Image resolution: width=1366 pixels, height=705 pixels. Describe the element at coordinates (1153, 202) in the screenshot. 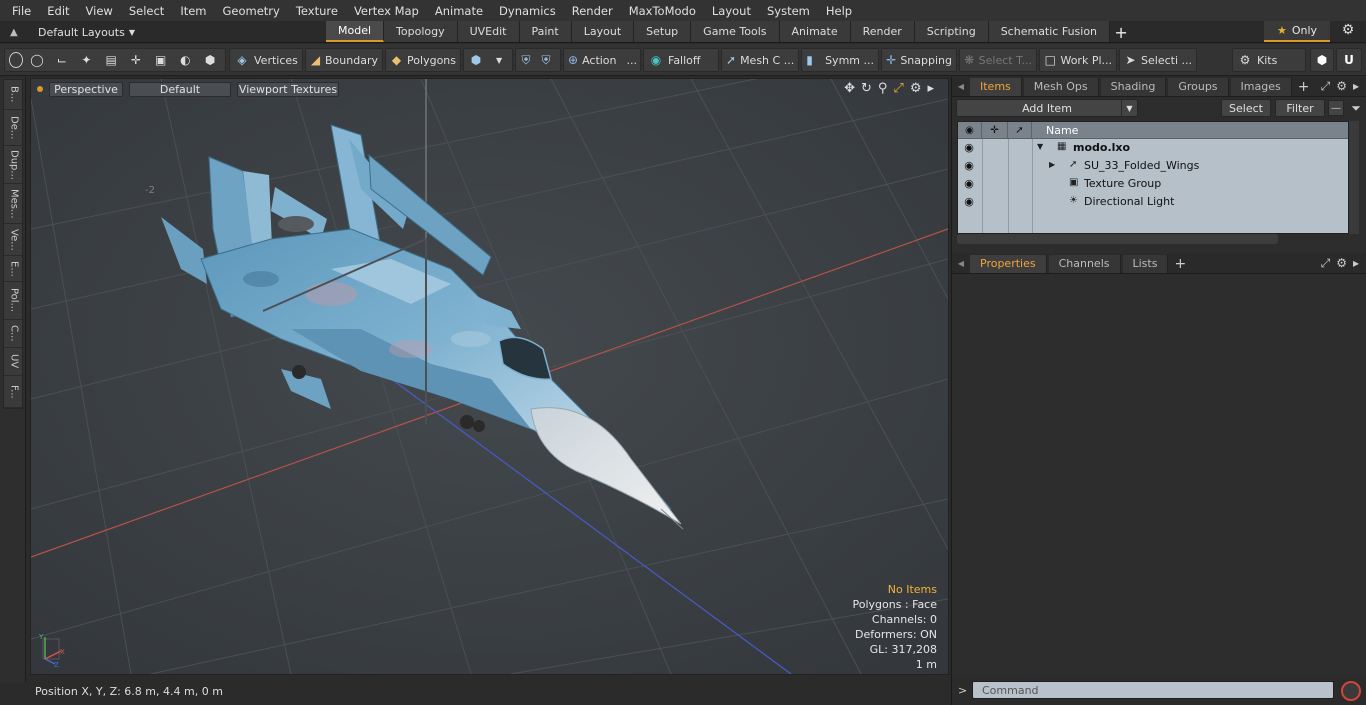

I see `list-item: ◉ ☀ Directional Light` at that location.